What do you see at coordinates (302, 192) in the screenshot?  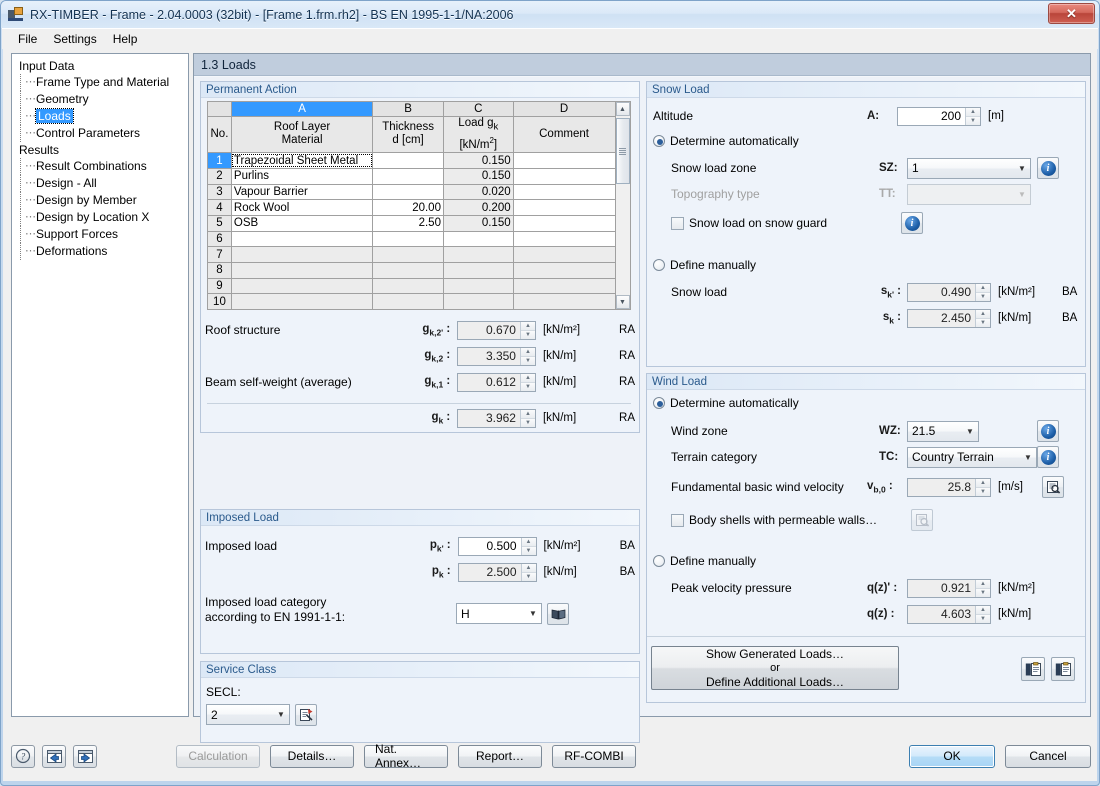 I see `cell-material: Vapour Barrier` at bounding box center [302, 192].